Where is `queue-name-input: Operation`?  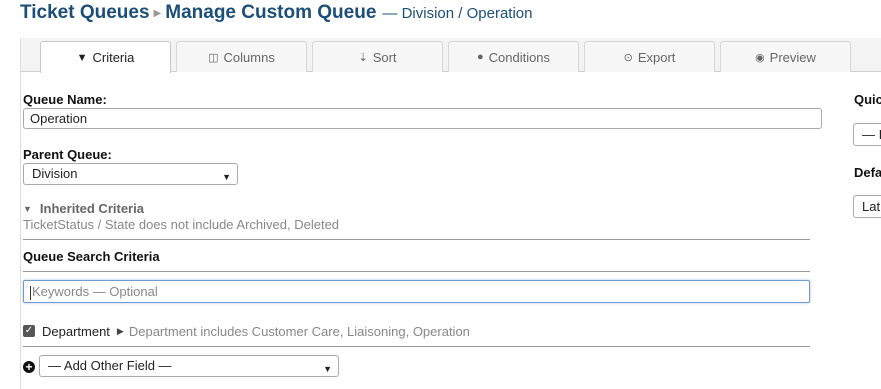 queue-name-input: Operation is located at coordinates (422, 118).